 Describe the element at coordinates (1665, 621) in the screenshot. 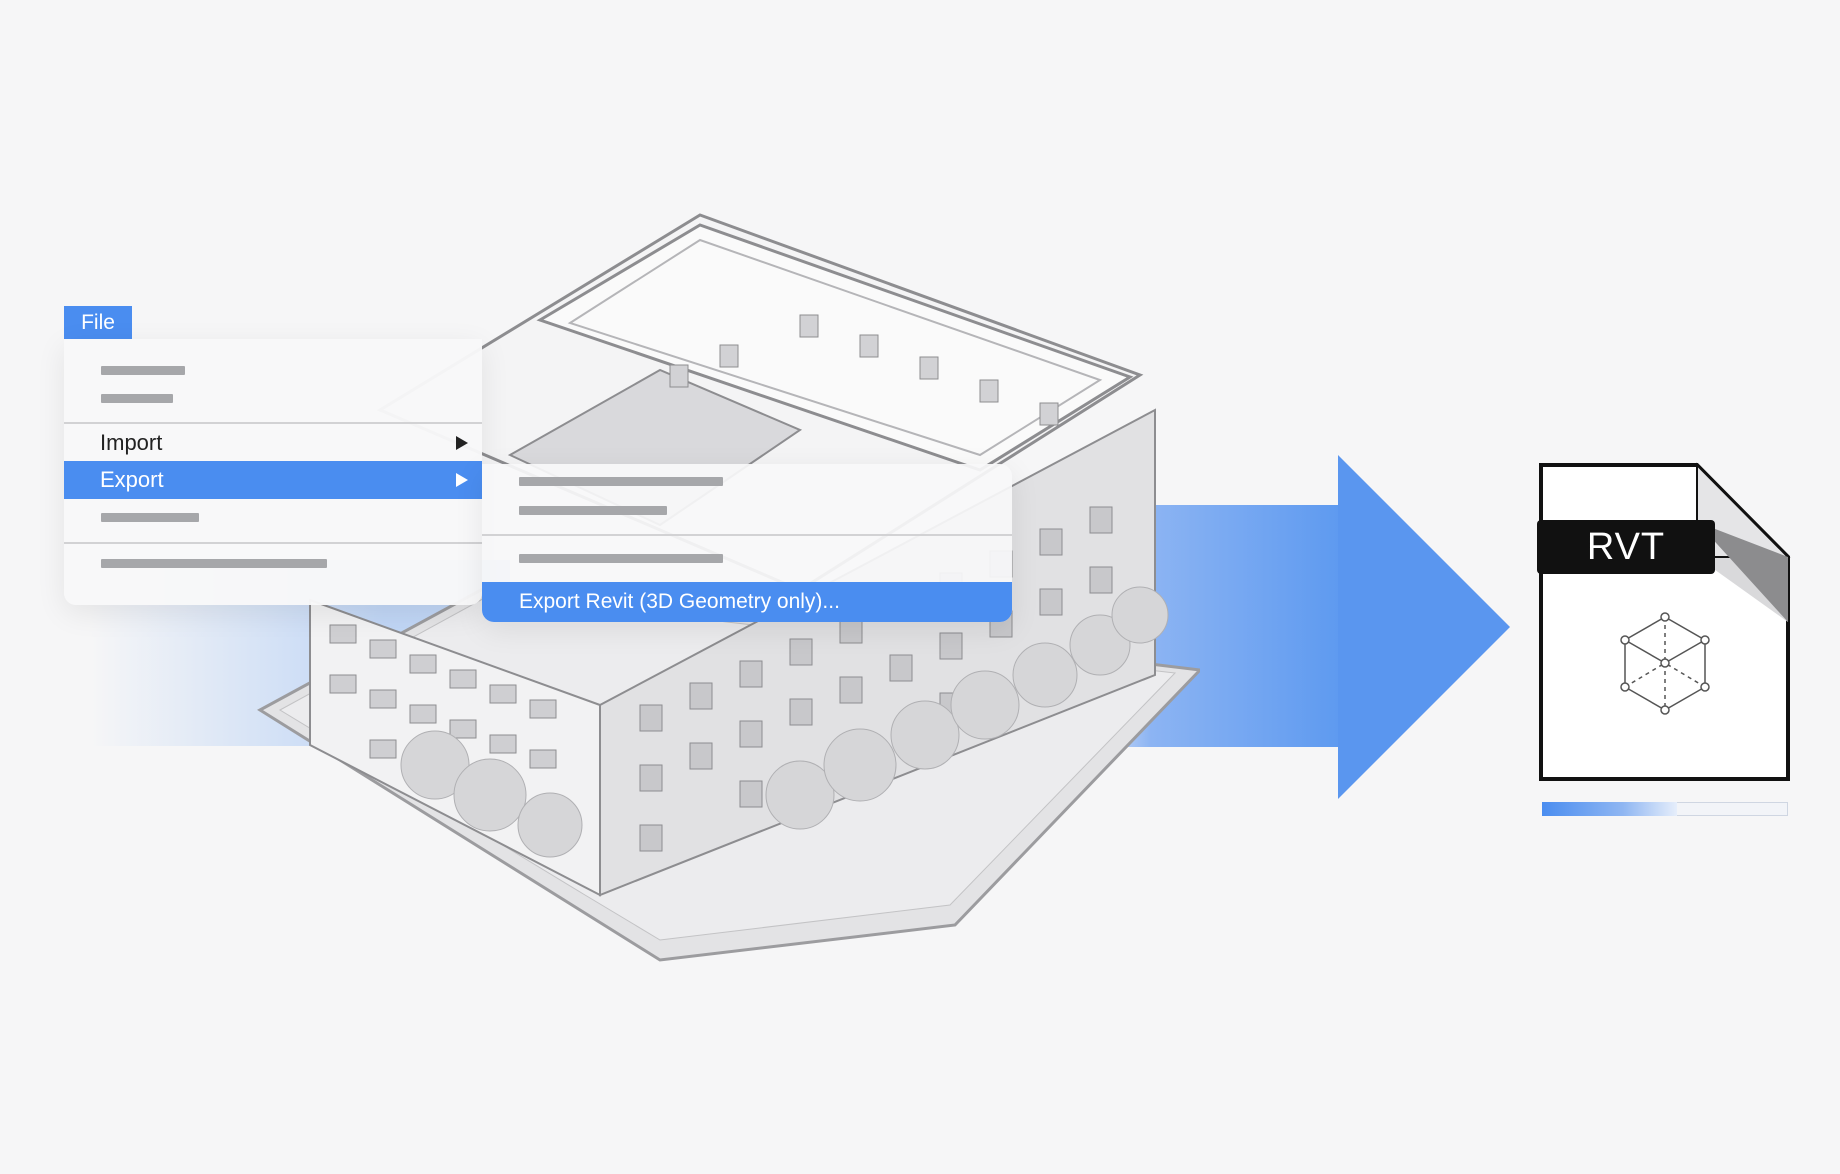

I see `rvt-file-icon` at that location.